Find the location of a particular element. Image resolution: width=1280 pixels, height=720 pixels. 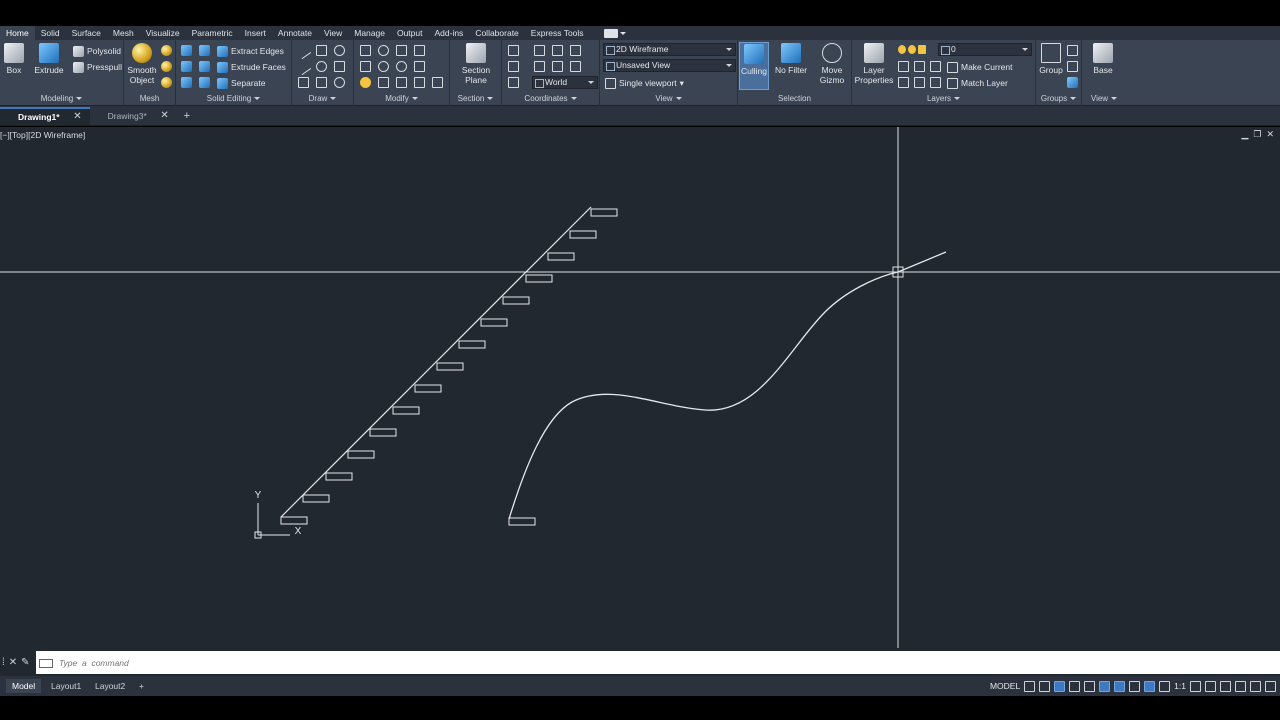

ucs-x-icon is located at coordinates (575, 50).